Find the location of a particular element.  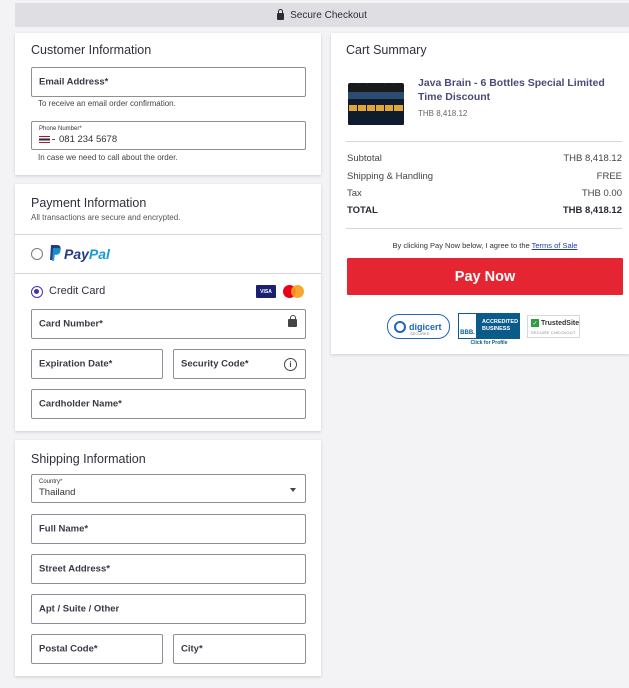

paypal-option: PayPal is located at coordinates (168, 254).